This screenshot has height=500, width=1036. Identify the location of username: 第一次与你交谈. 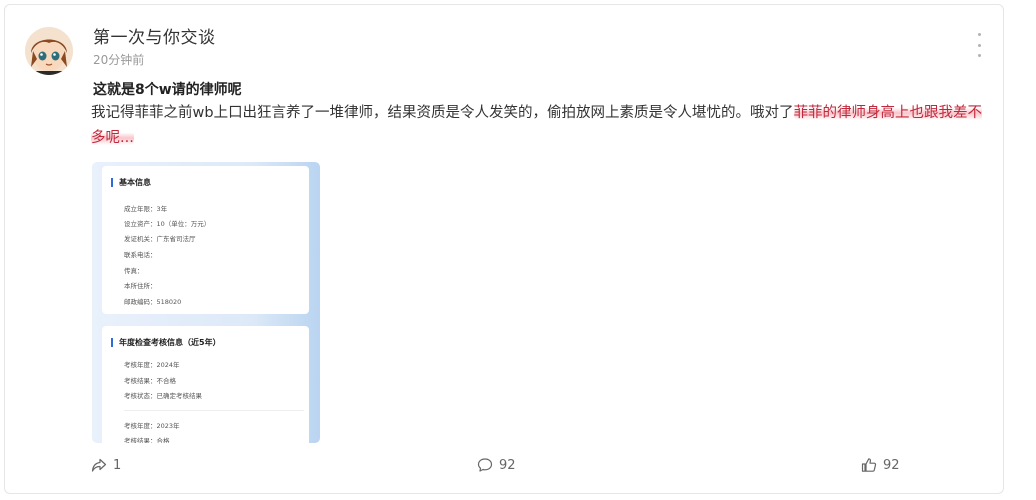
(154, 35).